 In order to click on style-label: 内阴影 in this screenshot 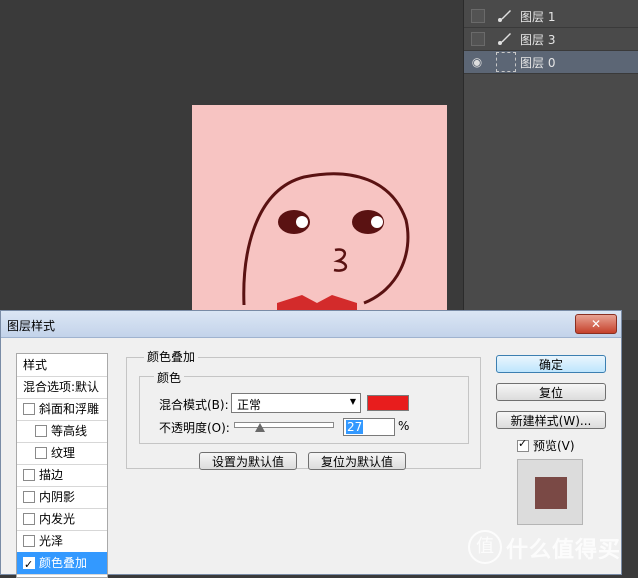, I will do `click(57, 497)`.